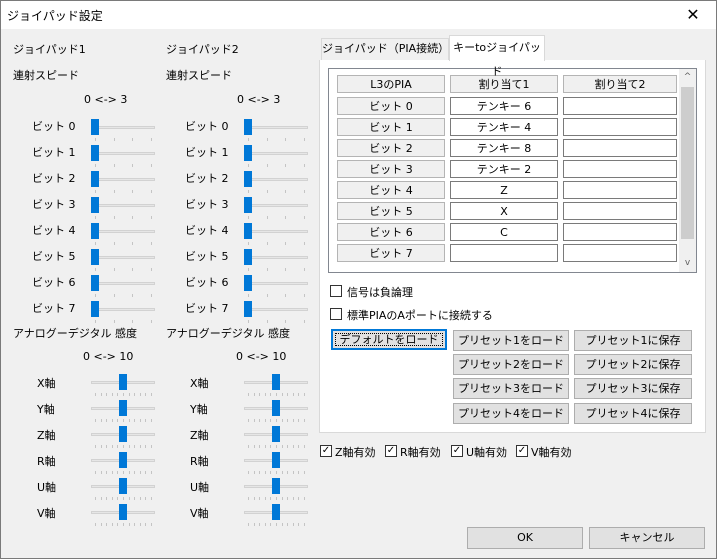  What do you see at coordinates (389, 339) in the screenshot?
I see `load-default-button: デフォルトをロード` at bounding box center [389, 339].